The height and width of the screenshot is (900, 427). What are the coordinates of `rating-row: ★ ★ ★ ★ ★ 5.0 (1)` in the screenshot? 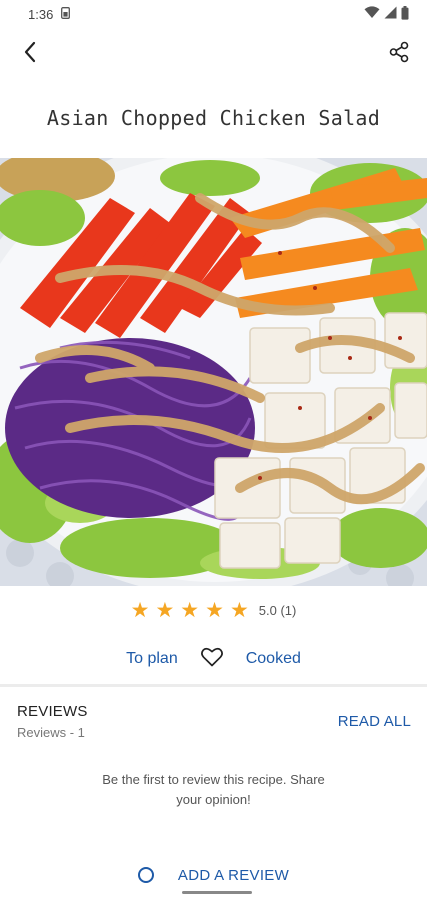 It's located at (213, 610).